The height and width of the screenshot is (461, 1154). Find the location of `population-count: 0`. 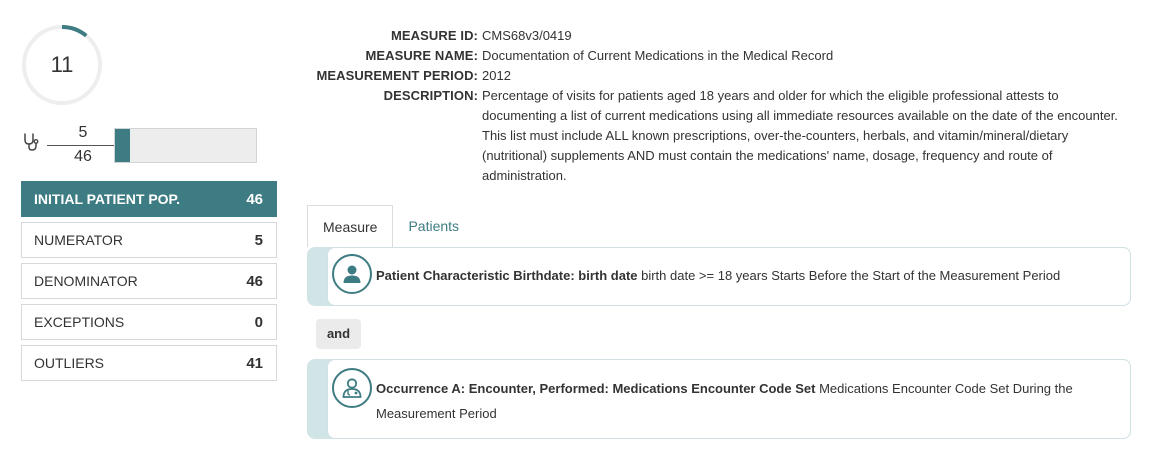

population-count: 0 is located at coordinates (258, 322).